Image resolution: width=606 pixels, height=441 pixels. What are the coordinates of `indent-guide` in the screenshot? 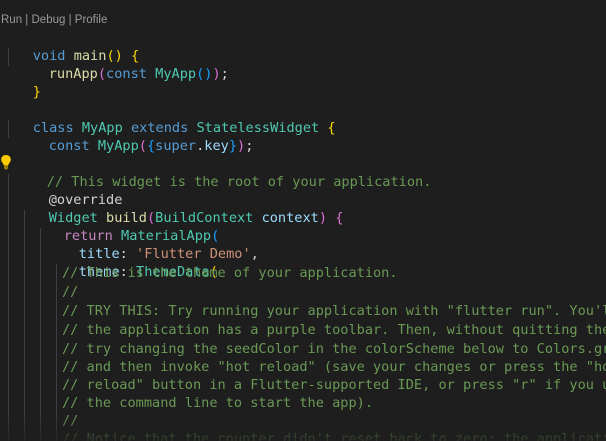 It's located at (8, 307).